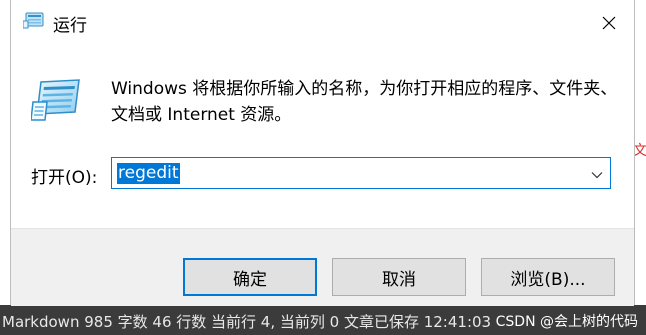 This screenshot has width=646, height=335. Describe the element at coordinates (250, 277) in the screenshot. I see `ok-button: 确定` at that location.